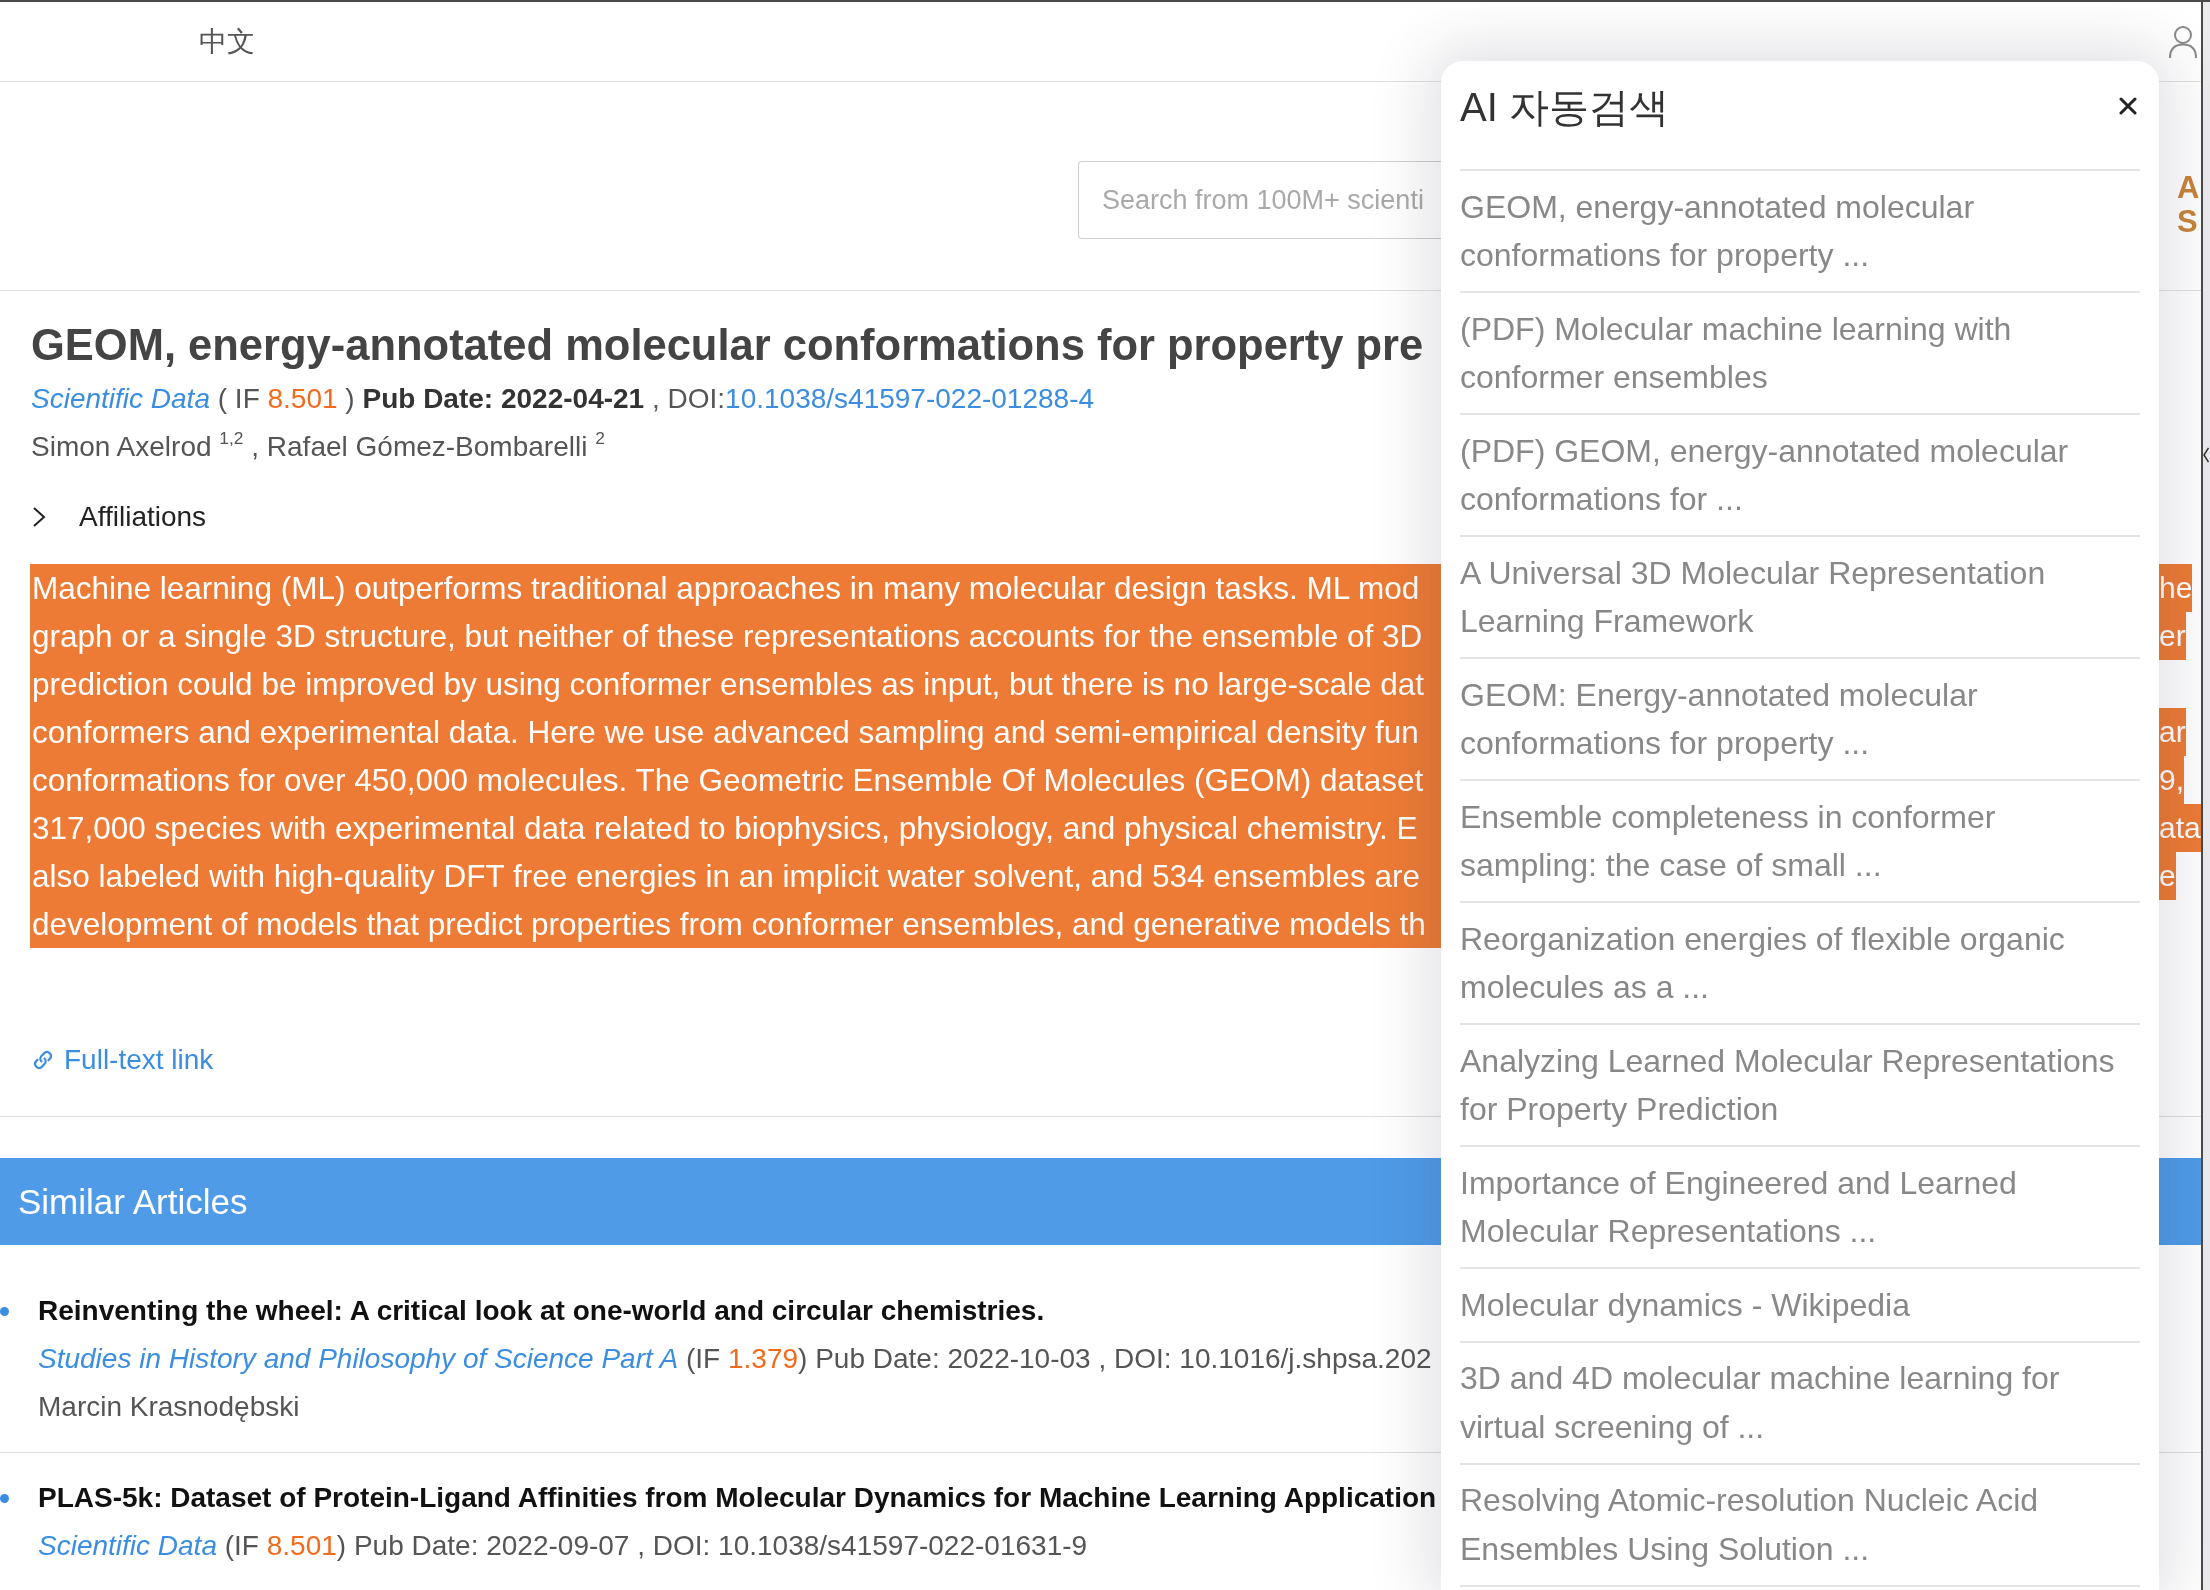 This screenshot has height=1590, width=2210. Describe the element at coordinates (318, 447) in the screenshot. I see `author-list: Simon Axelrod $^{1,2}$ , Rafael Gómez-Bombarelli $^{2}$` at that location.